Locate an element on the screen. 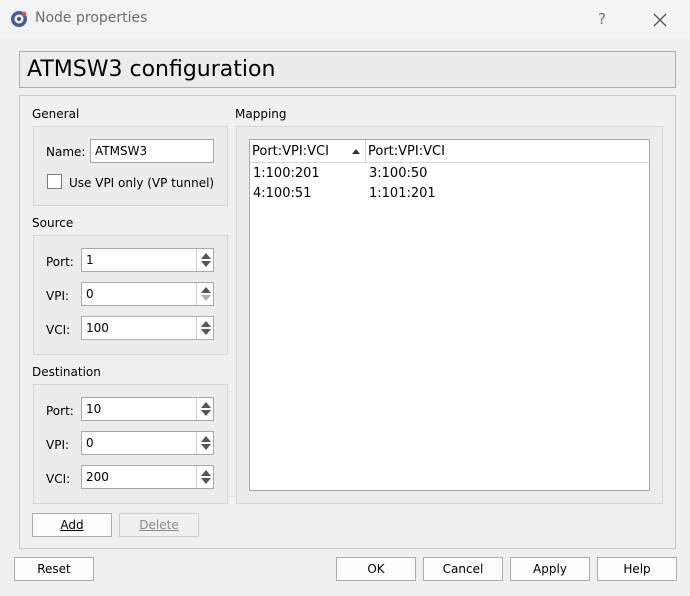 This screenshot has height=596, width=690. destination-vpi-value: 0 is located at coordinates (90, 443).